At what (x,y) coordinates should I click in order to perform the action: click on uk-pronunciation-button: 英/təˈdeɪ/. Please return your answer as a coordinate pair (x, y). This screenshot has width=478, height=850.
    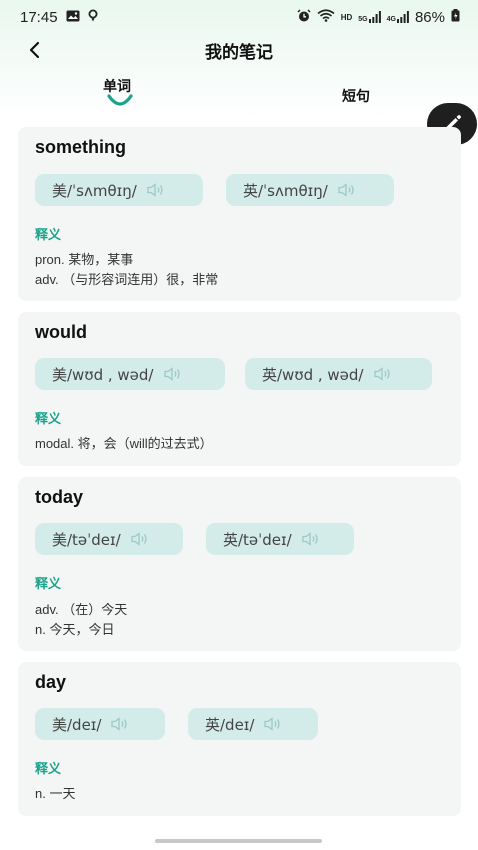
    Looking at the image, I should click on (280, 539).